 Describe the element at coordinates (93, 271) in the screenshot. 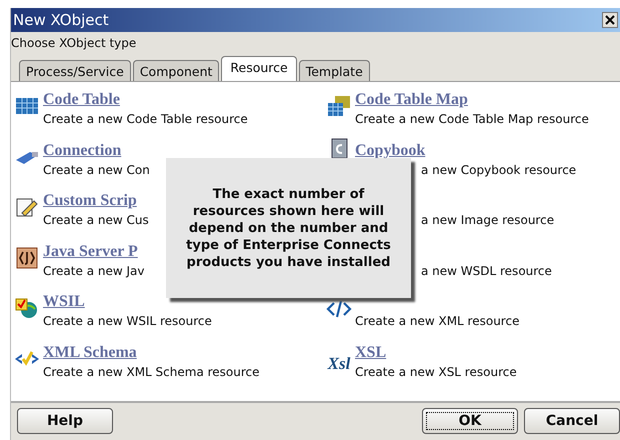

I see `resource-description: Create a new Jav` at that location.